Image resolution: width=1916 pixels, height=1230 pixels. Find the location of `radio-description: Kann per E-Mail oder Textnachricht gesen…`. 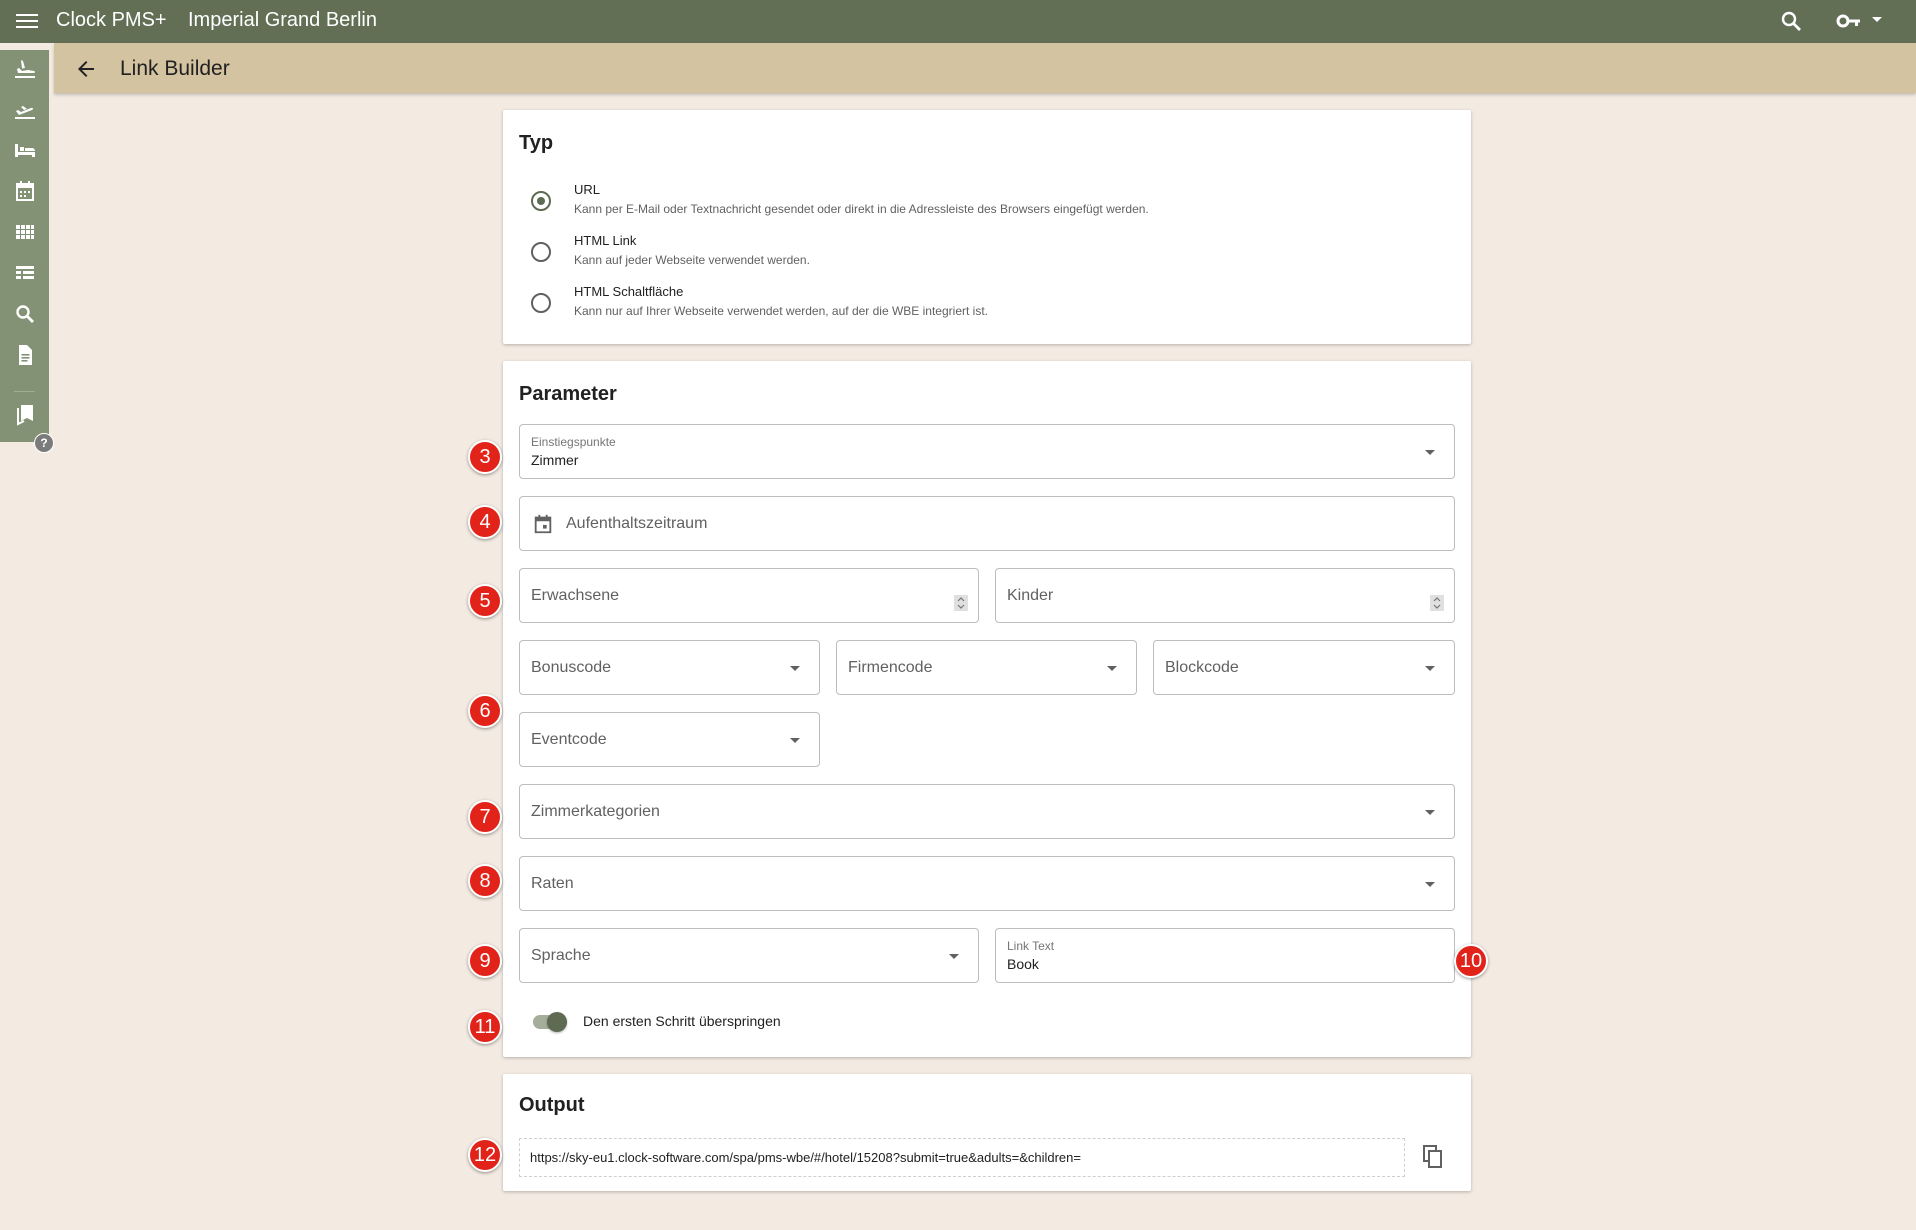

radio-description: Kann per E-Mail oder Textnachricht gesen… is located at coordinates (861, 209).